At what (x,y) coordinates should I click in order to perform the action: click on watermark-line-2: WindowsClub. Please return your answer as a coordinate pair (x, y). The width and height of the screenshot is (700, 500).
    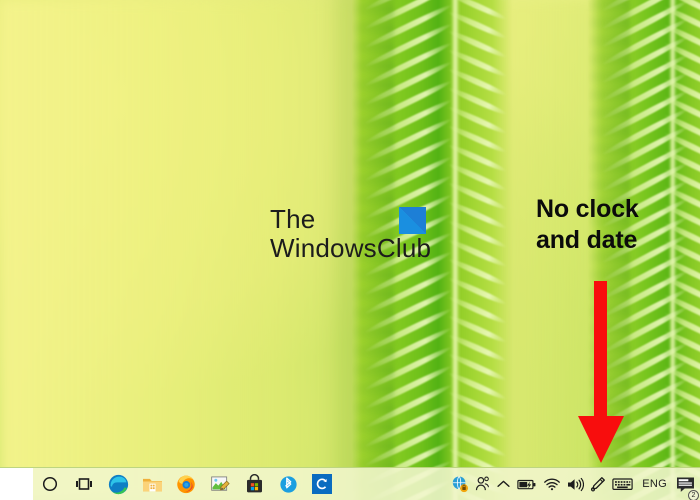
    Looking at the image, I should click on (351, 248).